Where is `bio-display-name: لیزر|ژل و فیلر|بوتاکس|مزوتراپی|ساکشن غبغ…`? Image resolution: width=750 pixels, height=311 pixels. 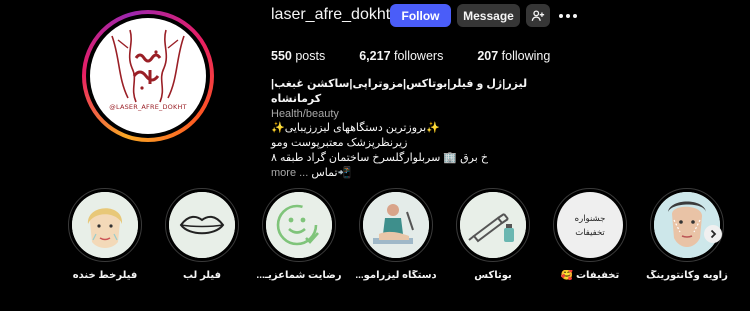 bio-display-name: لیزر|ژل و فیلر|بوتاکس|مزوتراپی|ساکشن غبغ… is located at coordinates (399, 91).